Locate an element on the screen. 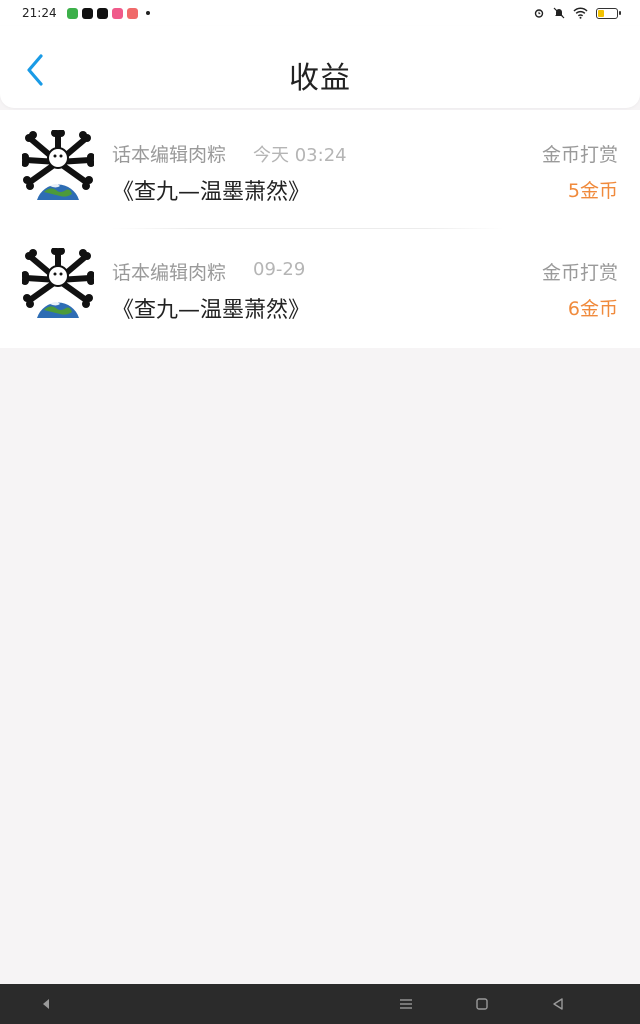  alarm-icon is located at coordinates (539, 13).